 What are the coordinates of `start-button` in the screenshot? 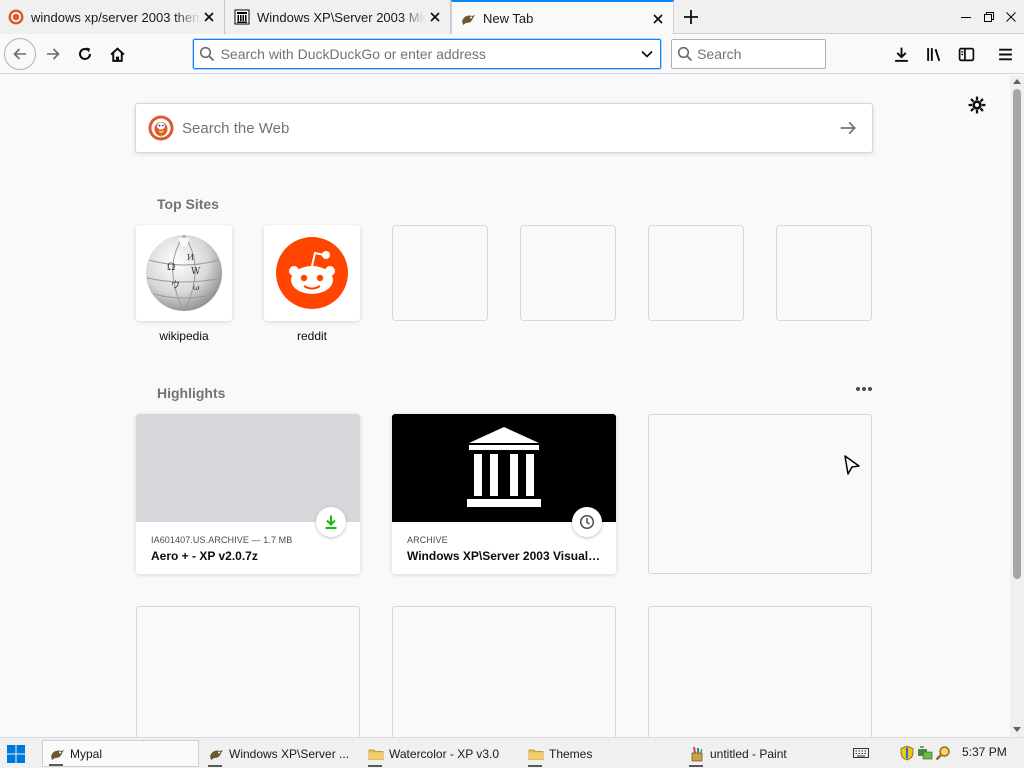 It's located at (16, 754).